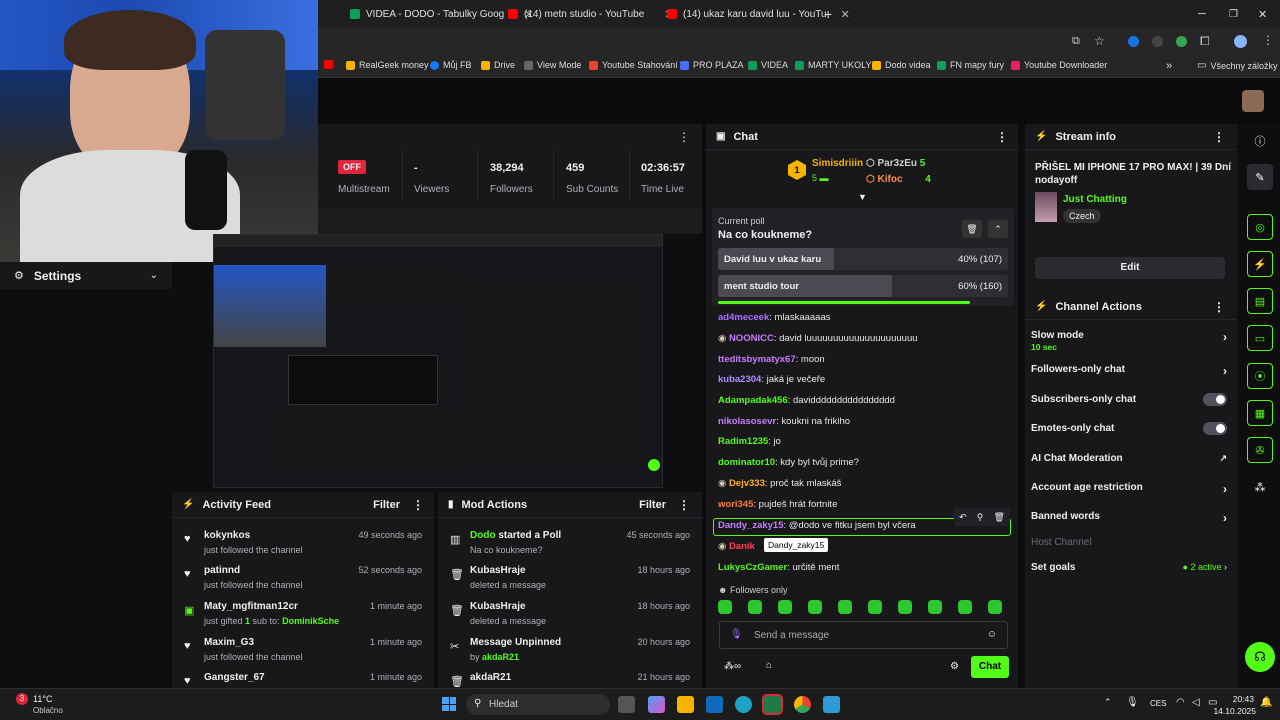 The width and height of the screenshot is (1280, 720). What do you see at coordinates (483, 535) in the screenshot?
I see `mod-user: Dodo` at bounding box center [483, 535].